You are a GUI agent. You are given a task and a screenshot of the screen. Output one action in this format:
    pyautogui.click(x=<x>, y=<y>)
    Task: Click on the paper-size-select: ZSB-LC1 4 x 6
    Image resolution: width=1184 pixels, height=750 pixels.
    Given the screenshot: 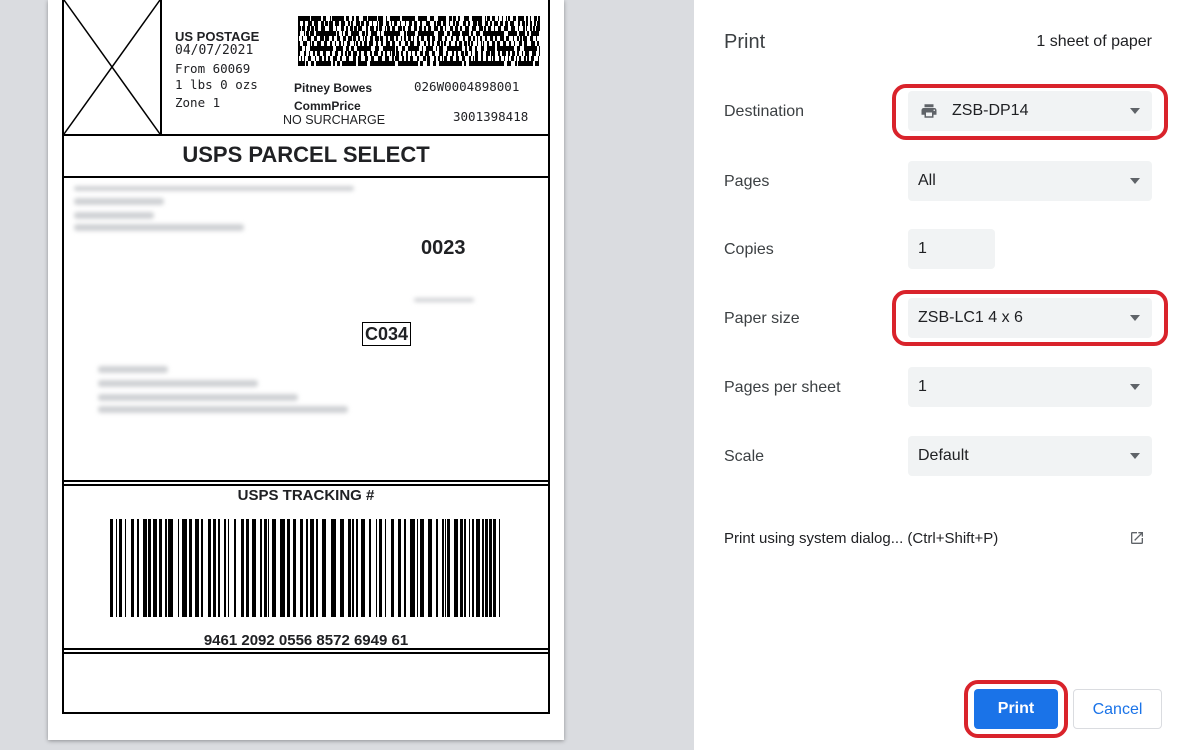 What is the action you would take?
    pyautogui.click(x=1030, y=318)
    